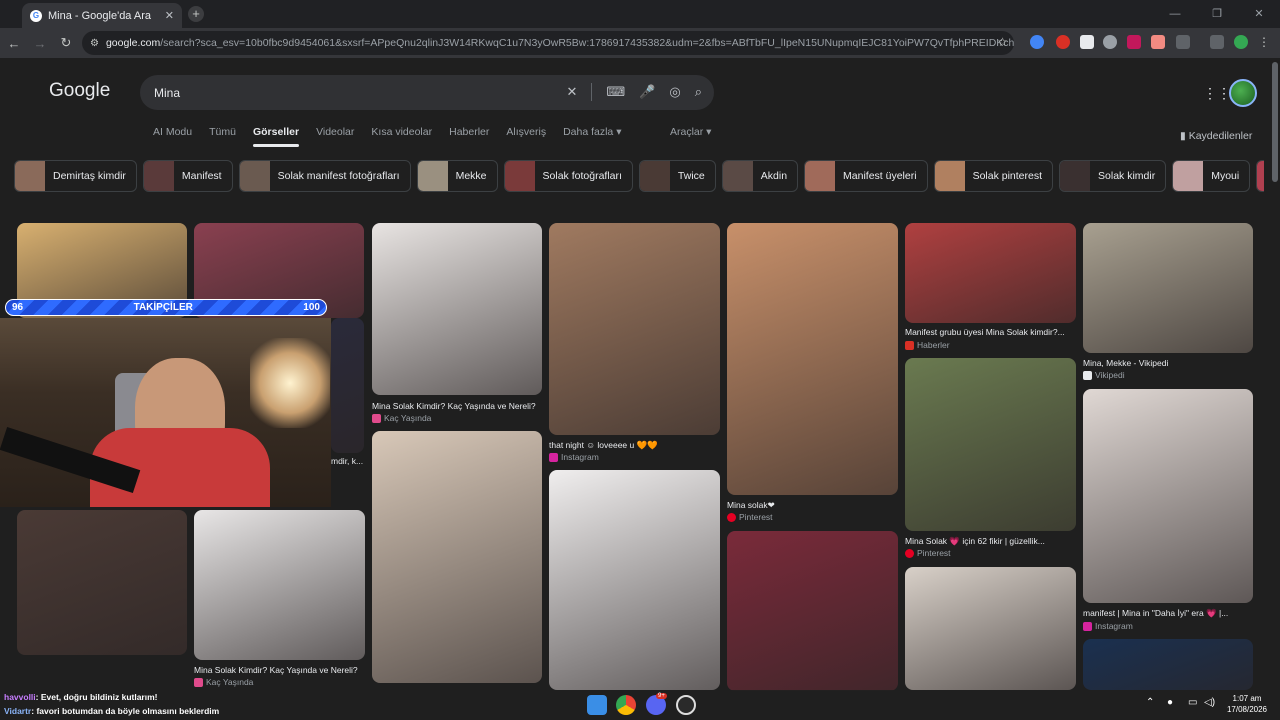 This screenshot has height=720, width=1280. I want to click on close-window-button: ✕, so click(1259, 14).